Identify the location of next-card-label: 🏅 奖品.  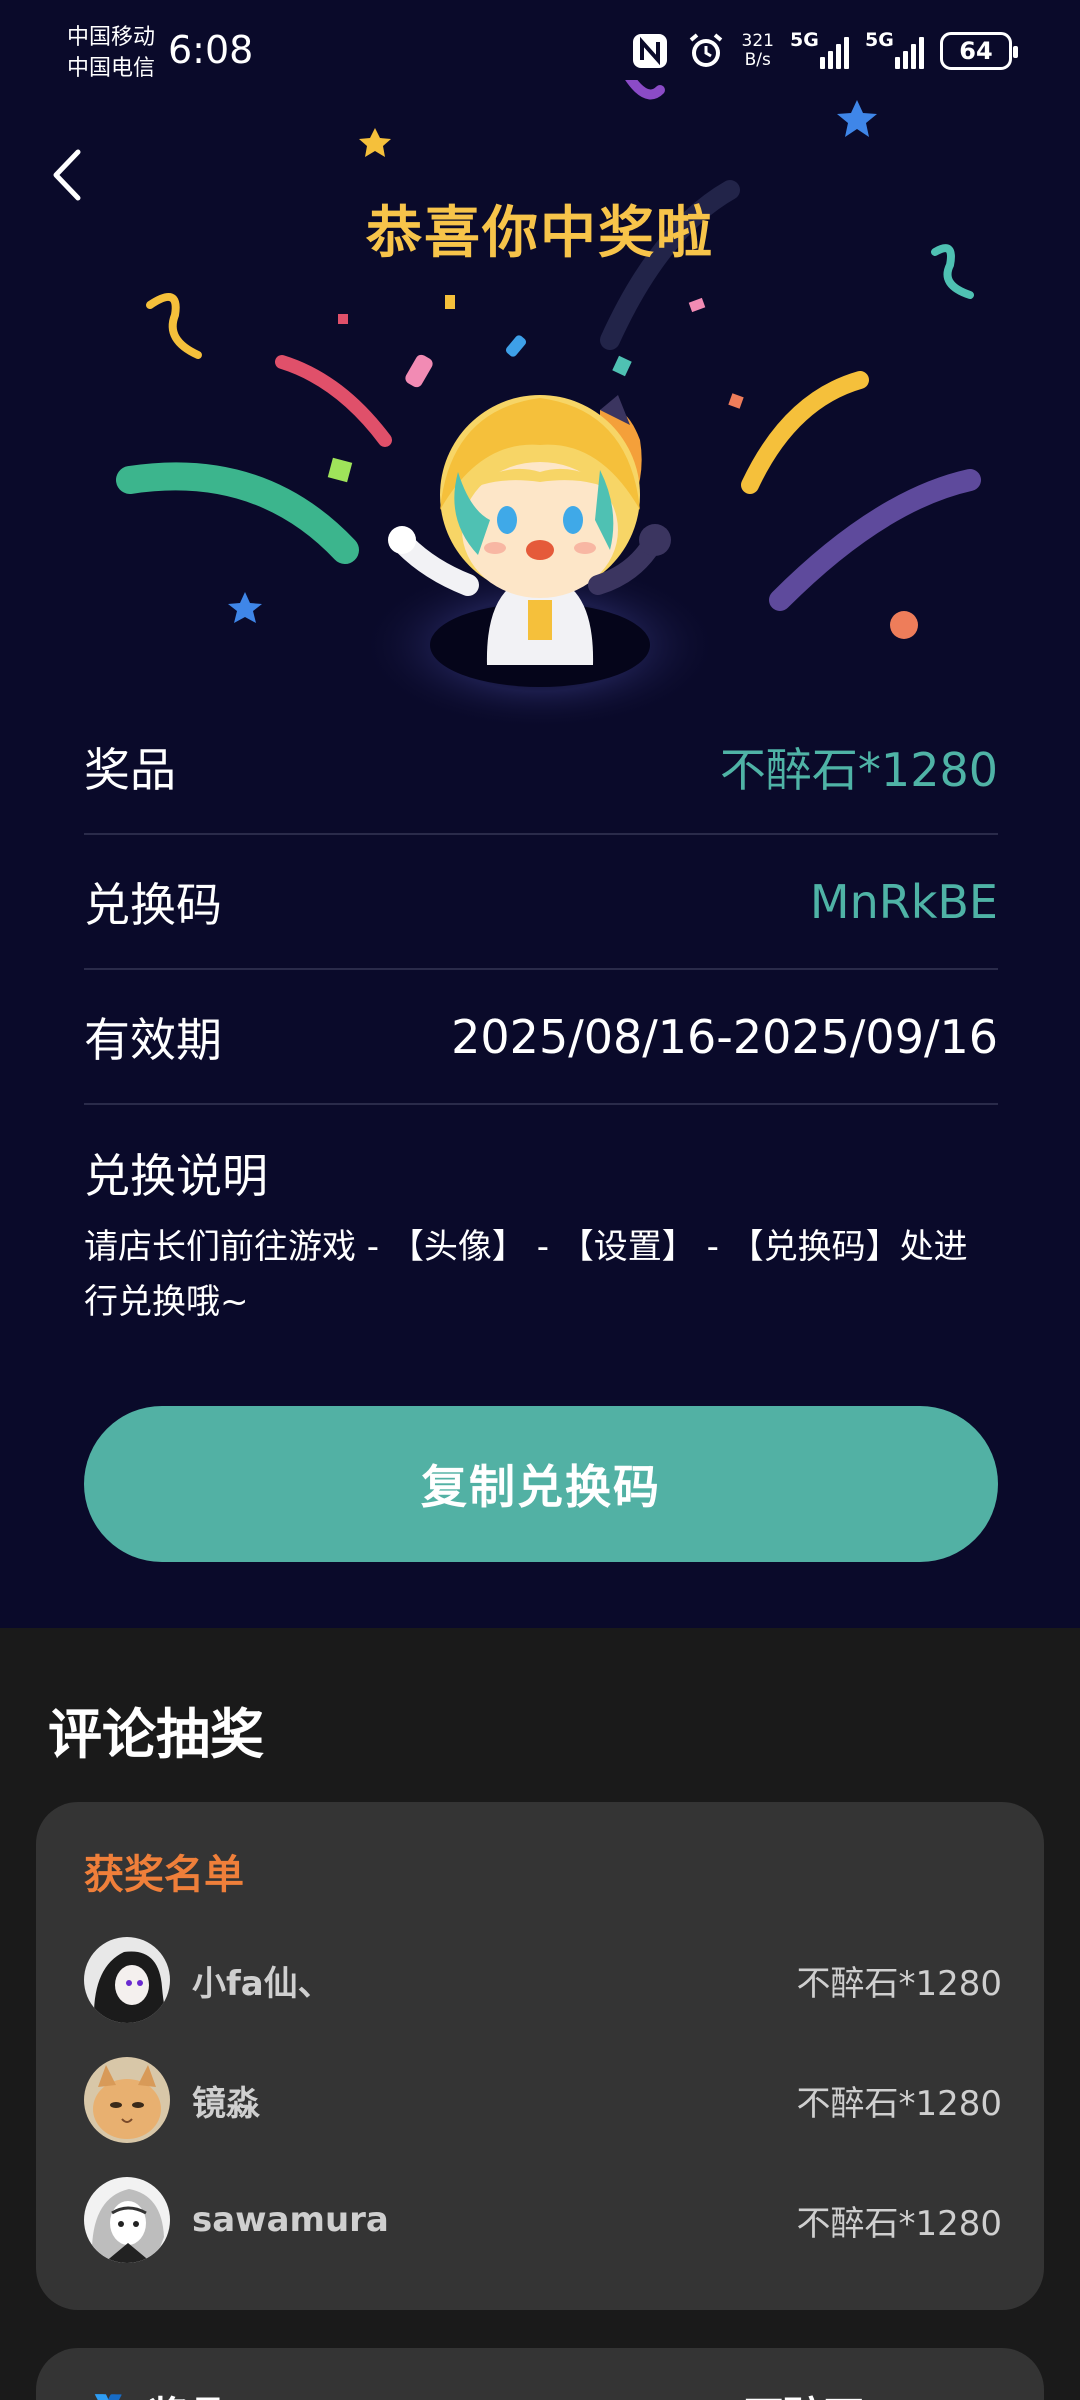
(156, 2392).